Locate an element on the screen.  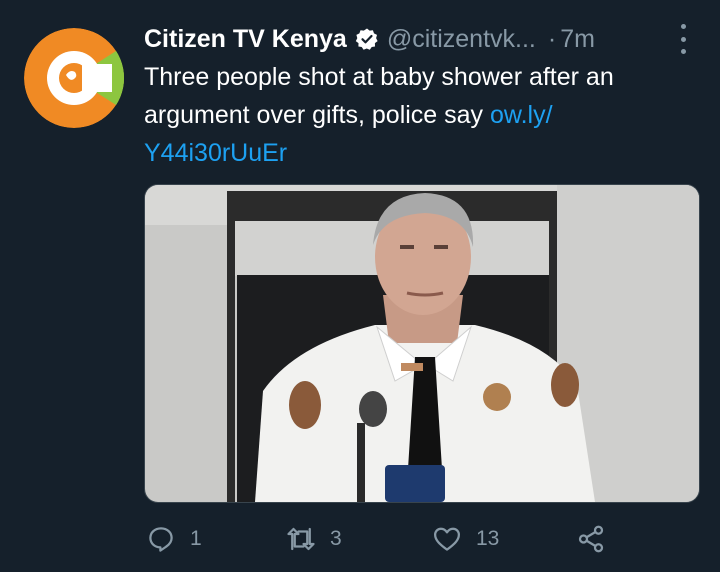
like-count: 13 is located at coordinates (488, 538).